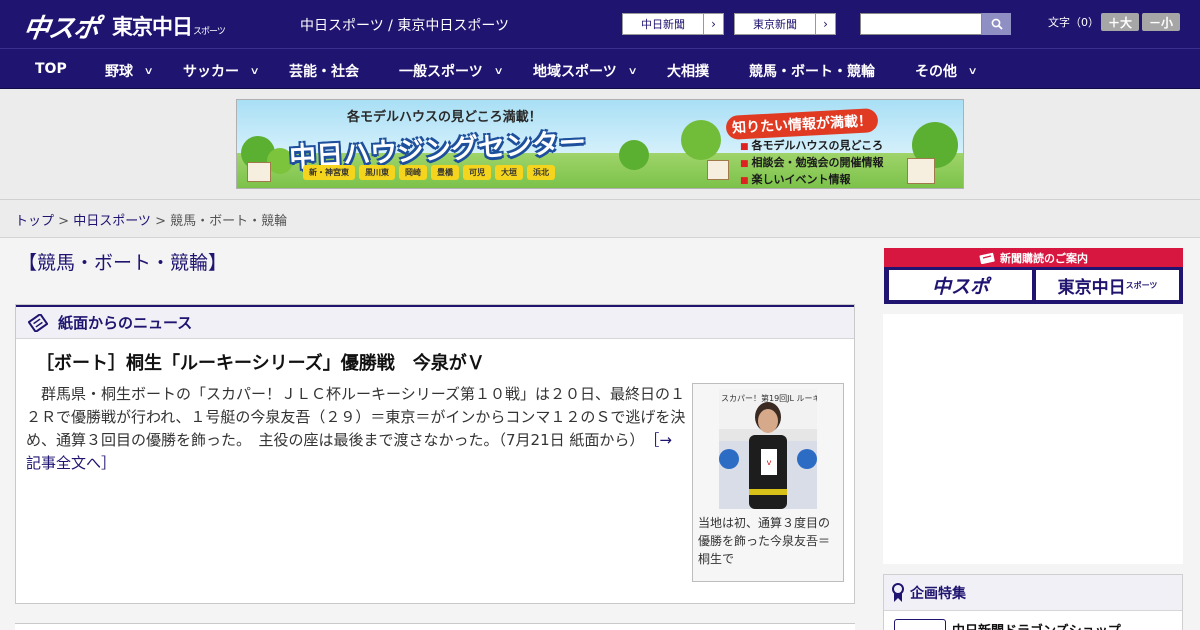 Image resolution: width=1200 pixels, height=630 pixels. What do you see at coordinates (600, 219) in the screenshot?
I see `breadcrumb: トップ > 中日スポーツ > 競馬・ボート・競輪` at bounding box center [600, 219].